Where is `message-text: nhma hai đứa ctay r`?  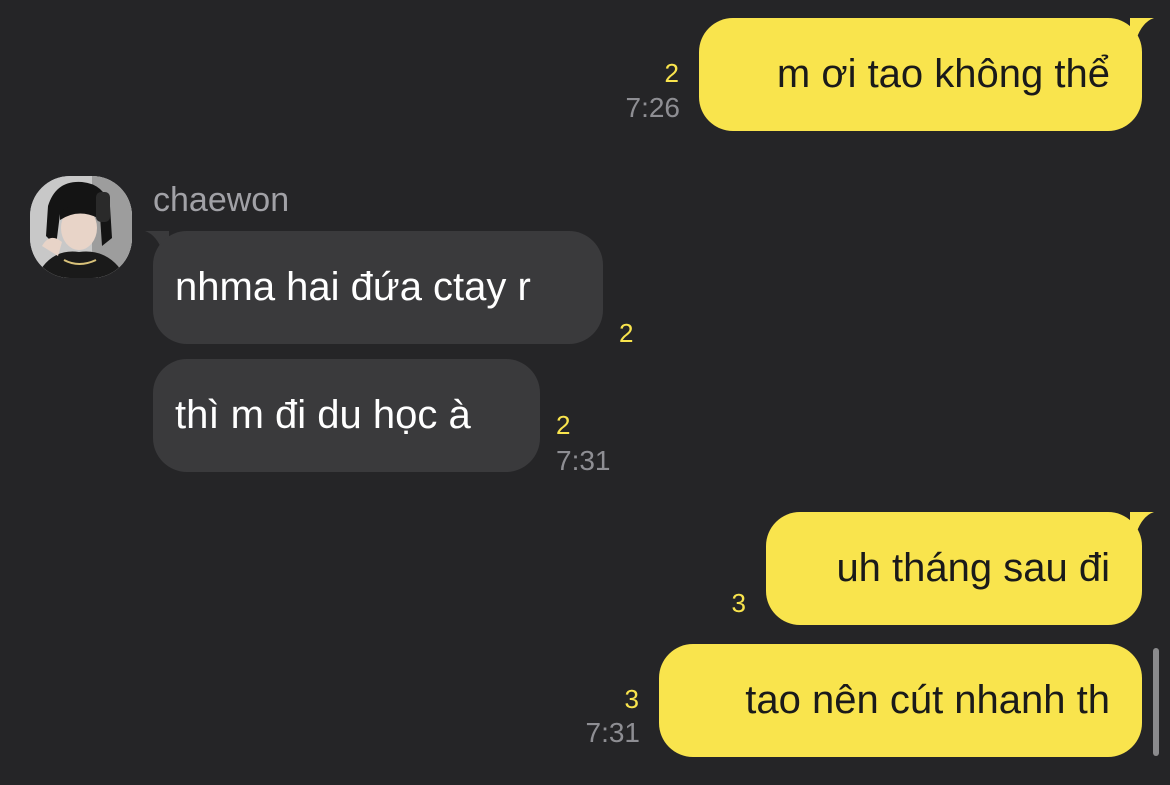
message-text: nhma hai đứa ctay r is located at coordinates (353, 287).